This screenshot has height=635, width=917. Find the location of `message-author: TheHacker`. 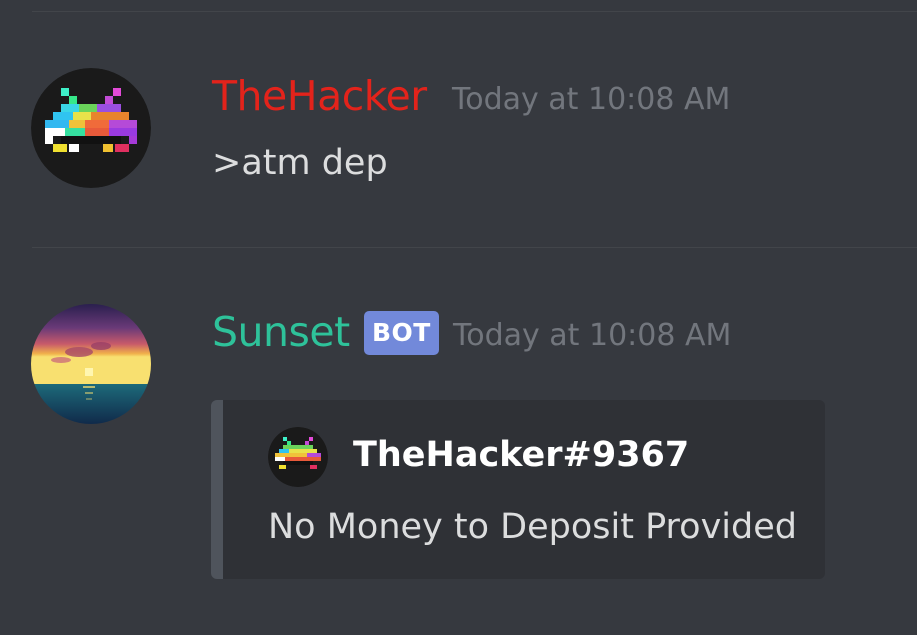

message-author: TheHacker is located at coordinates (319, 96).